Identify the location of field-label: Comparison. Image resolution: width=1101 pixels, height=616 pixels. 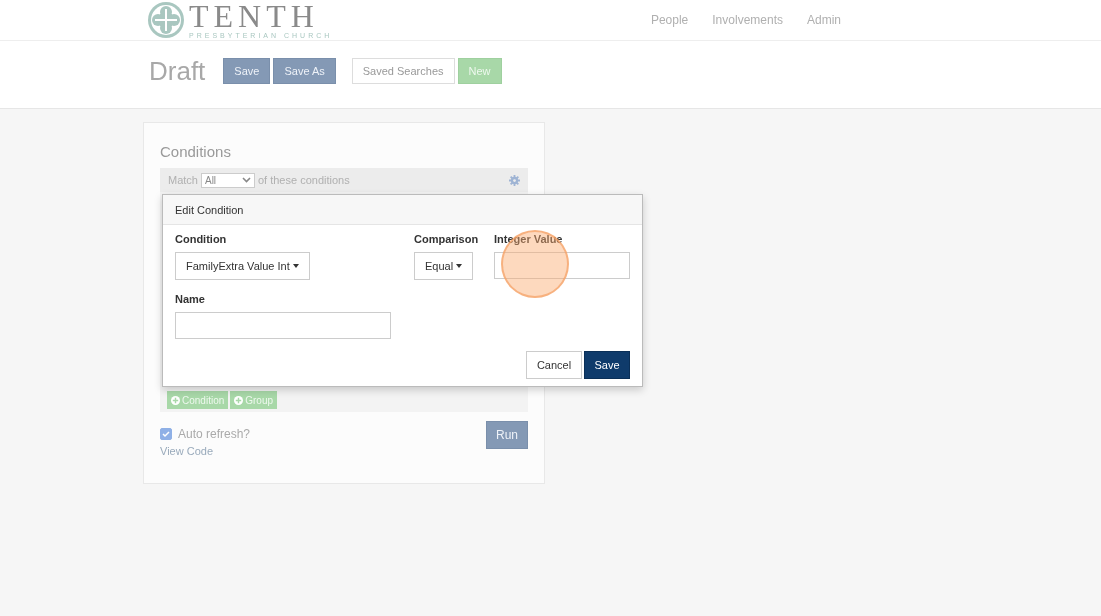
(446, 239).